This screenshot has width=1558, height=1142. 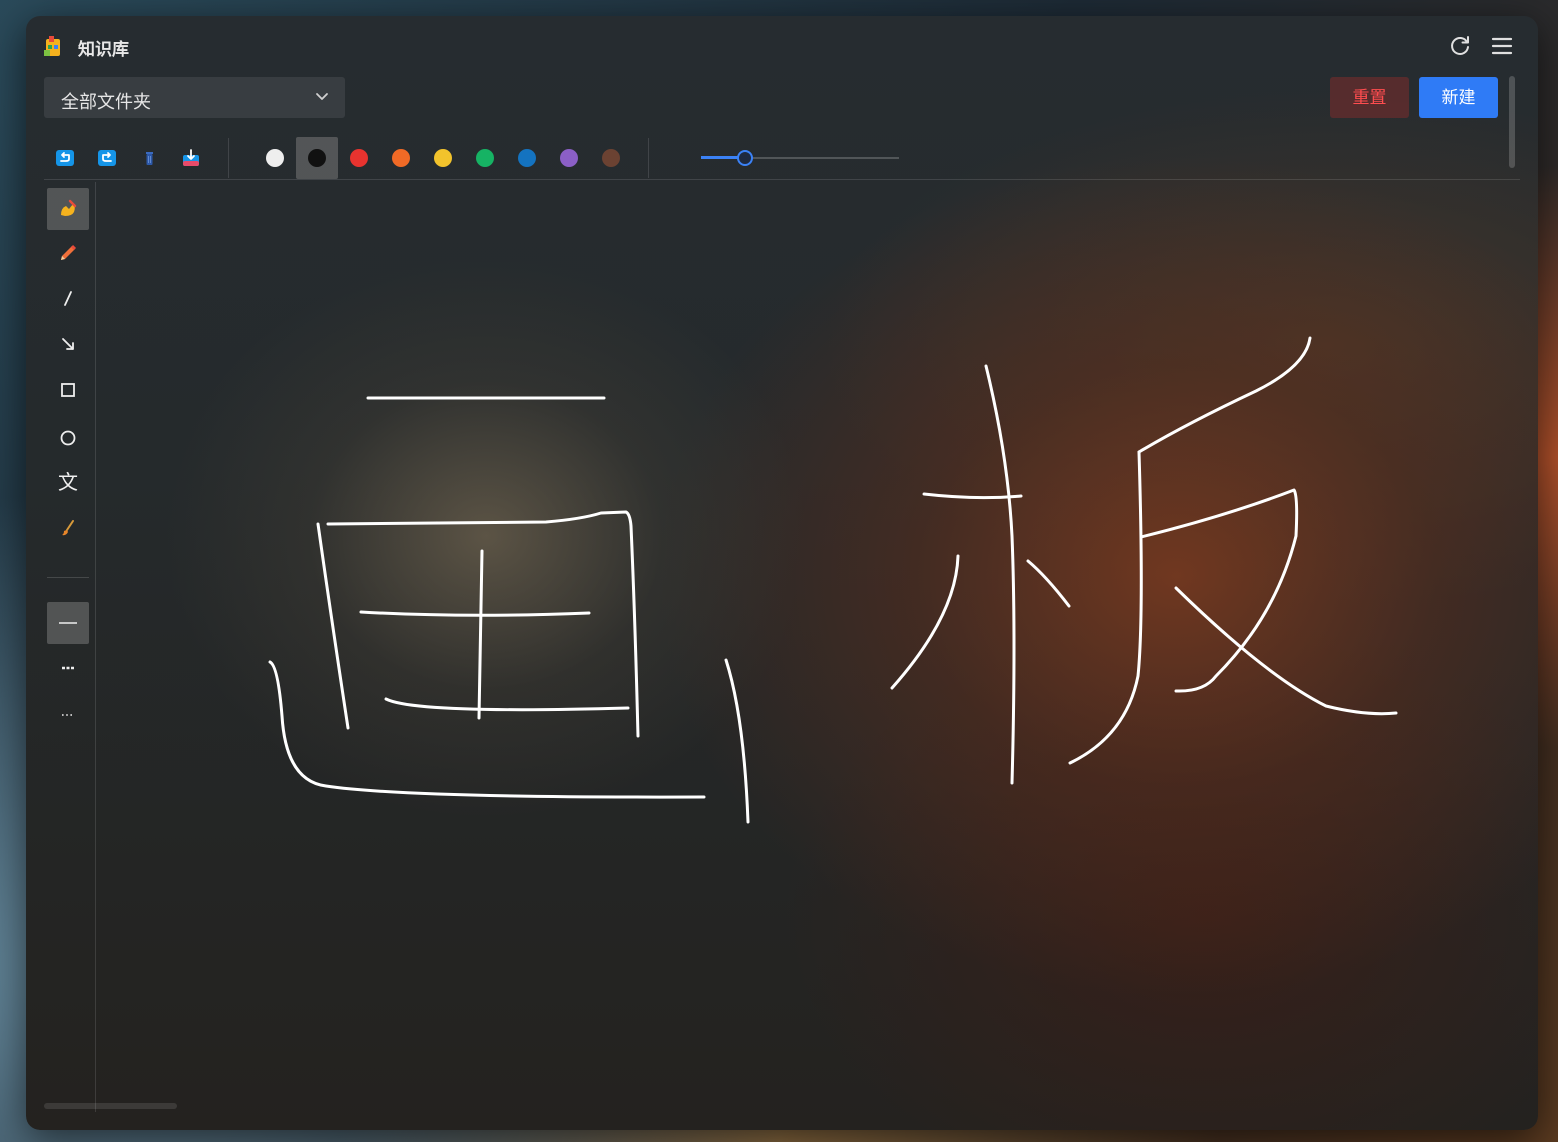 I want to click on rectangle-tool, so click(x=68, y=390).